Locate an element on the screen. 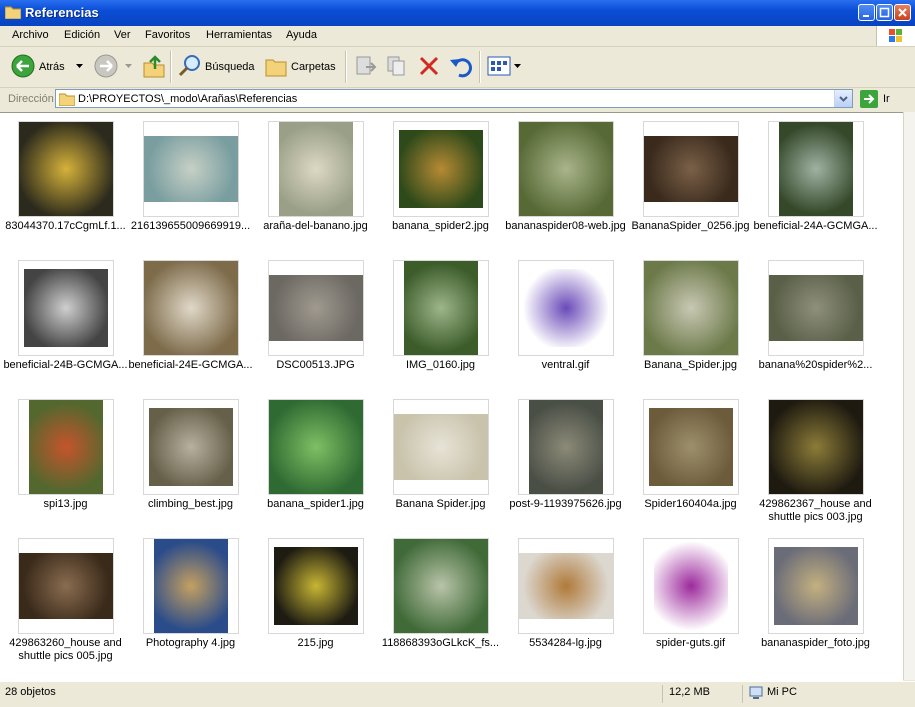 This screenshot has width=915, height=707. status-size: 12,2 MB is located at coordinates (689, 692).